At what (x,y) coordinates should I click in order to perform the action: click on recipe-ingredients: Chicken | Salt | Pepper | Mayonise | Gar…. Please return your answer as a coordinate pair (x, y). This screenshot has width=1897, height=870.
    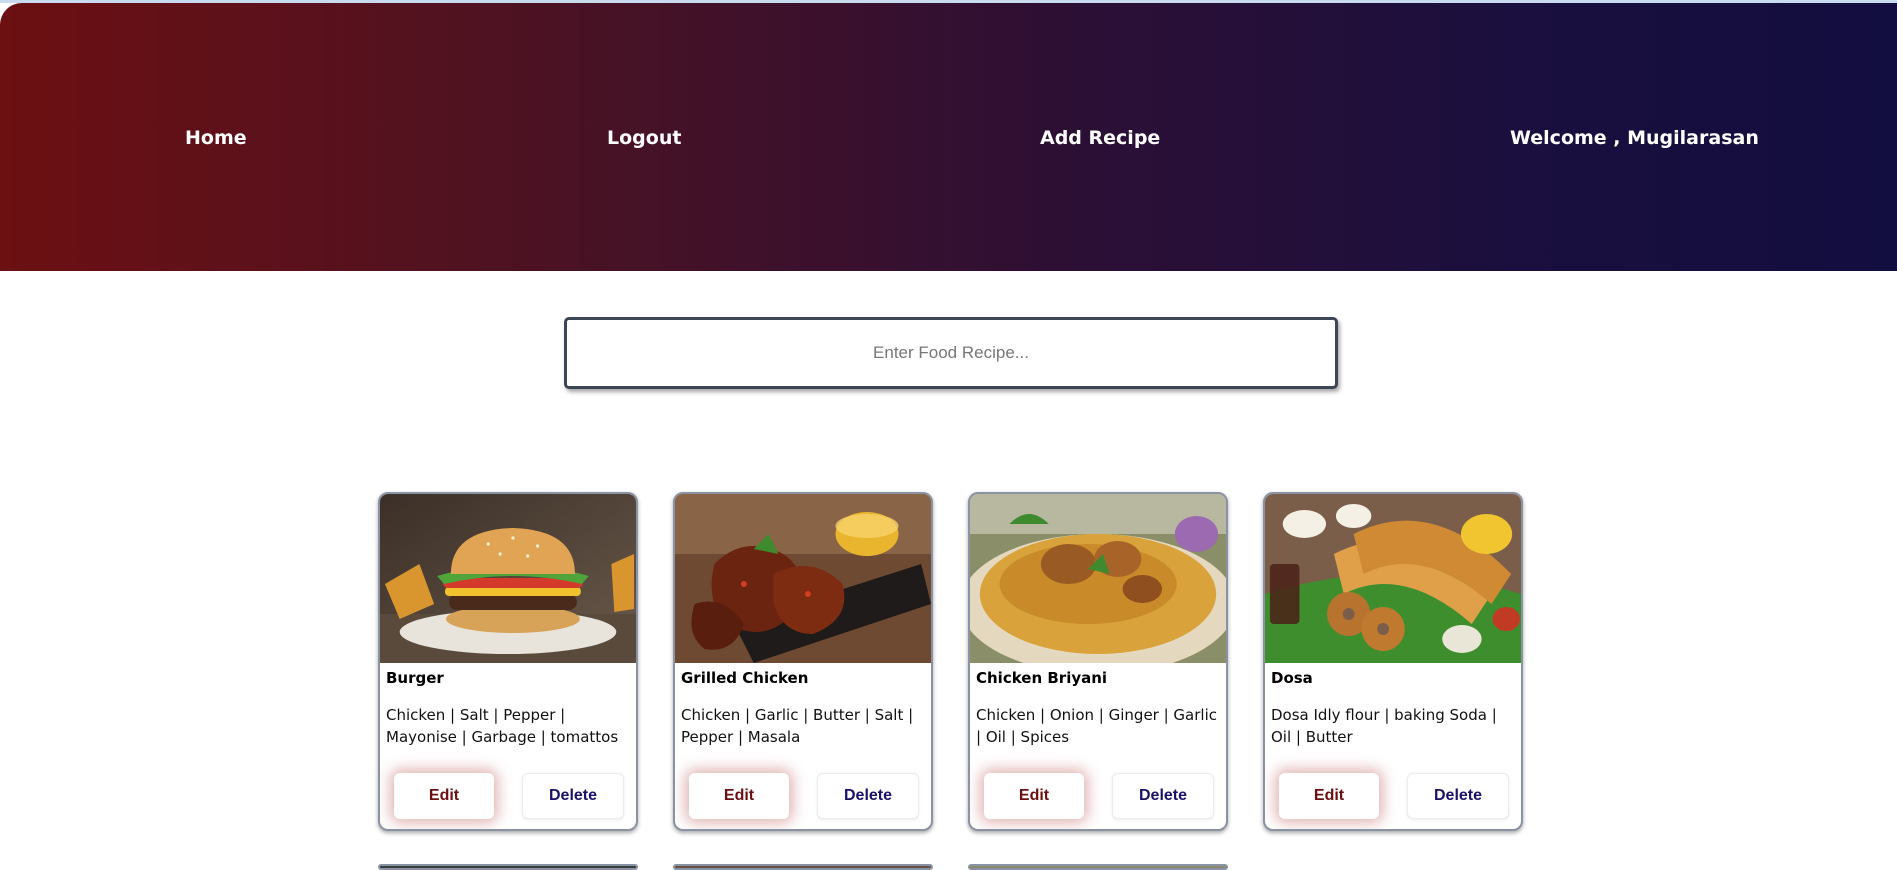
    Looking at the image, I should click on (502, 726).